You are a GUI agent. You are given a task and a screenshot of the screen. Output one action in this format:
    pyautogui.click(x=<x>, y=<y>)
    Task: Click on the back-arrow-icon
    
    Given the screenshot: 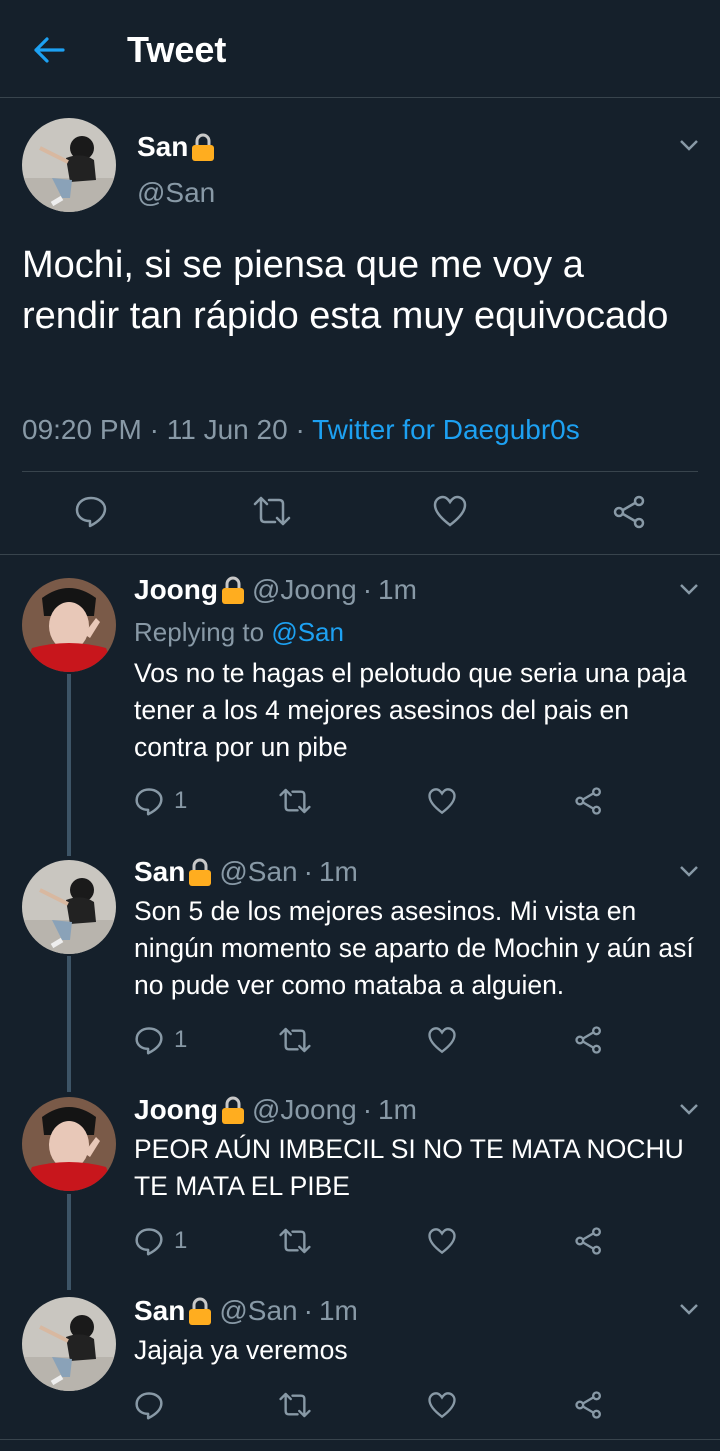 What is the action you would take?
    pyautogui.click(x=49, y=50)
    